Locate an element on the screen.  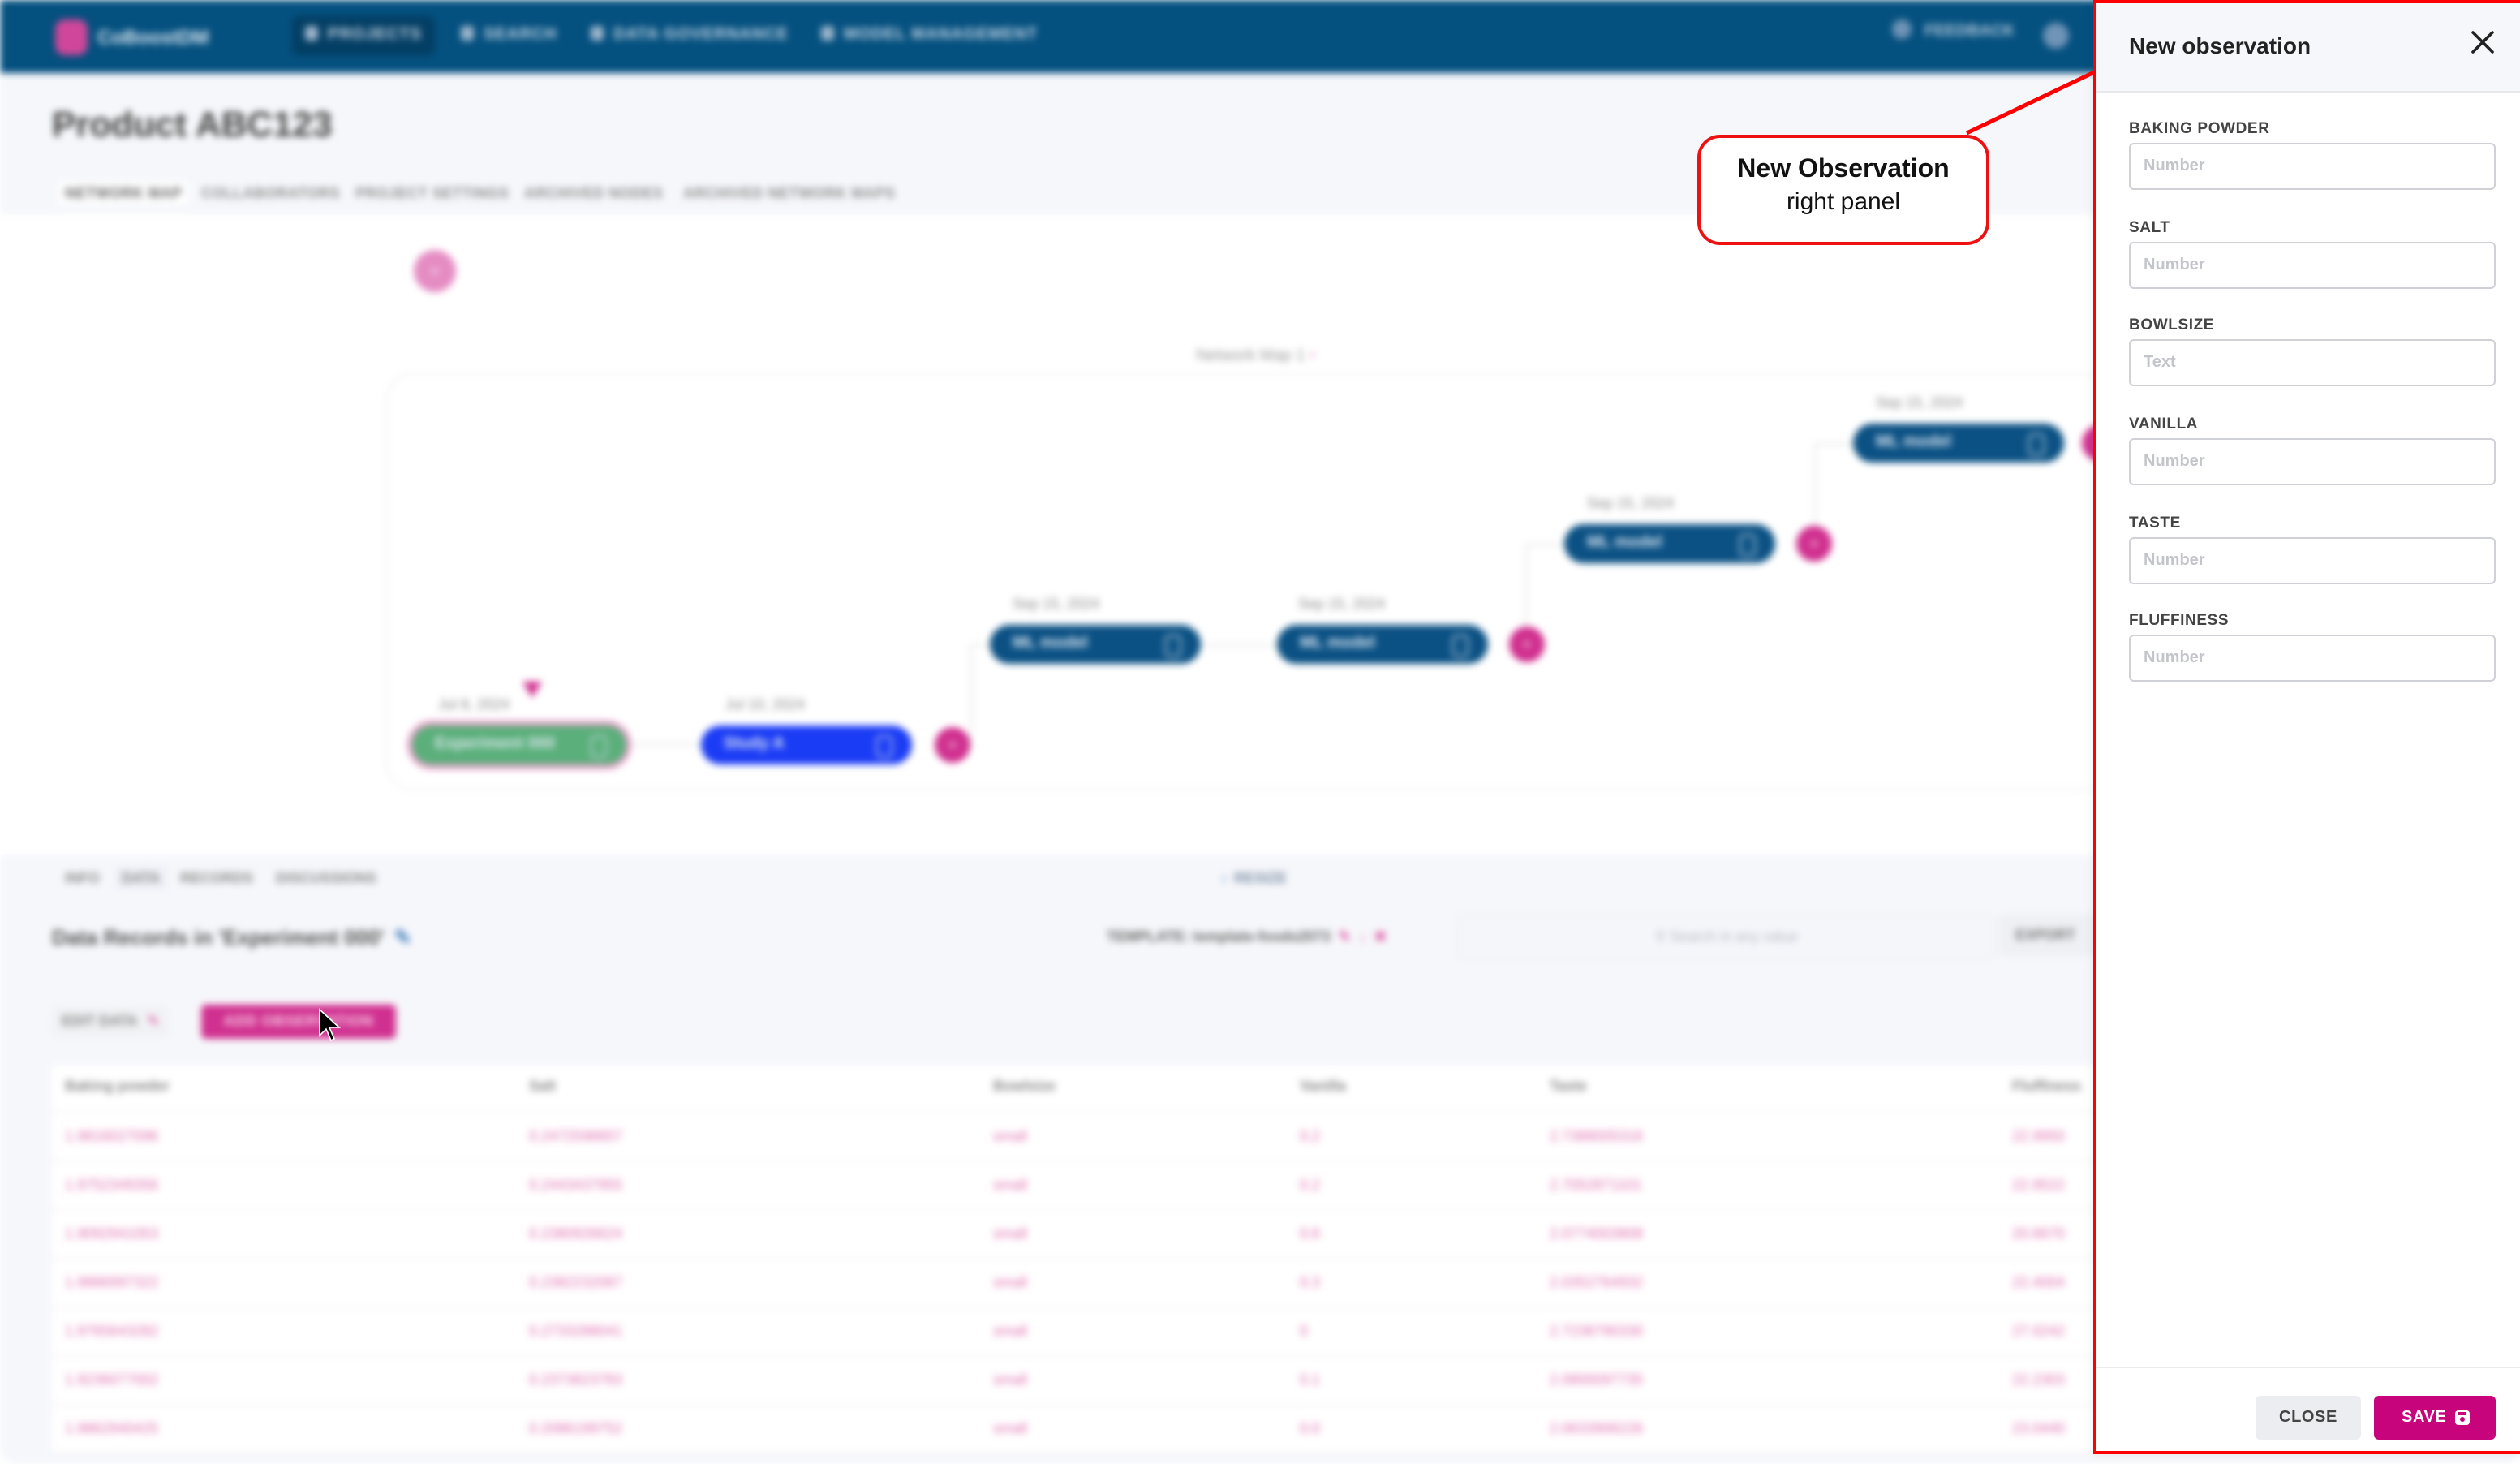
table-cell: 27.0242 is located at coordinates (2039, 1331).